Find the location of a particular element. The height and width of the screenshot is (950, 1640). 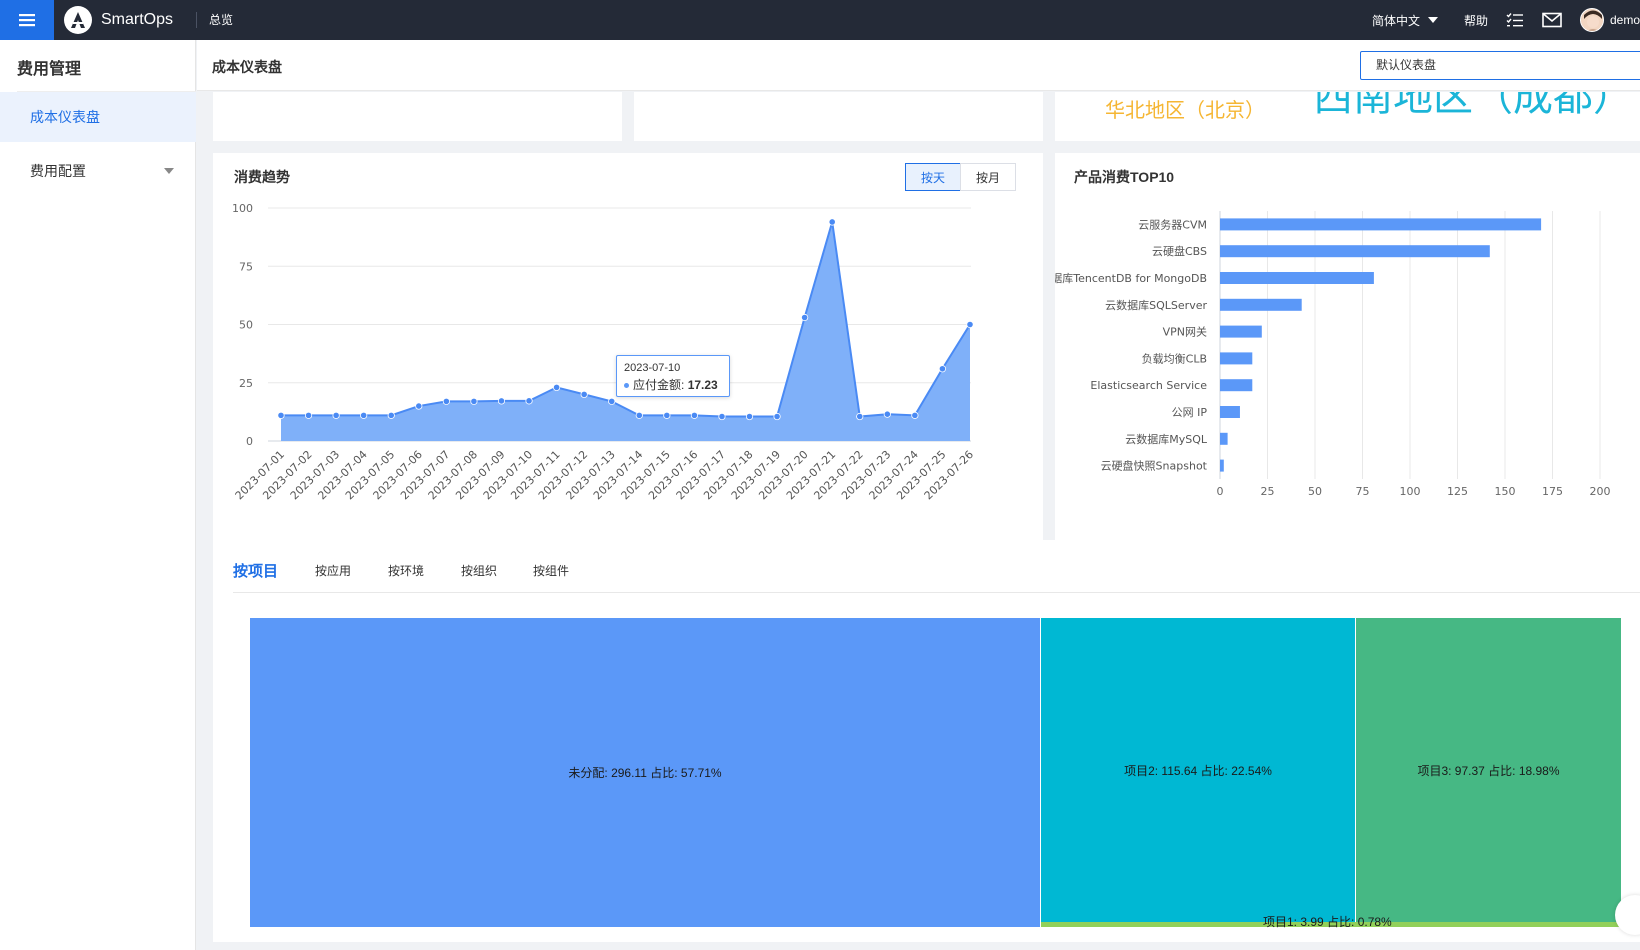

sidebar-item-cost-config: 费用配置 is located at coordinates (98, 171).